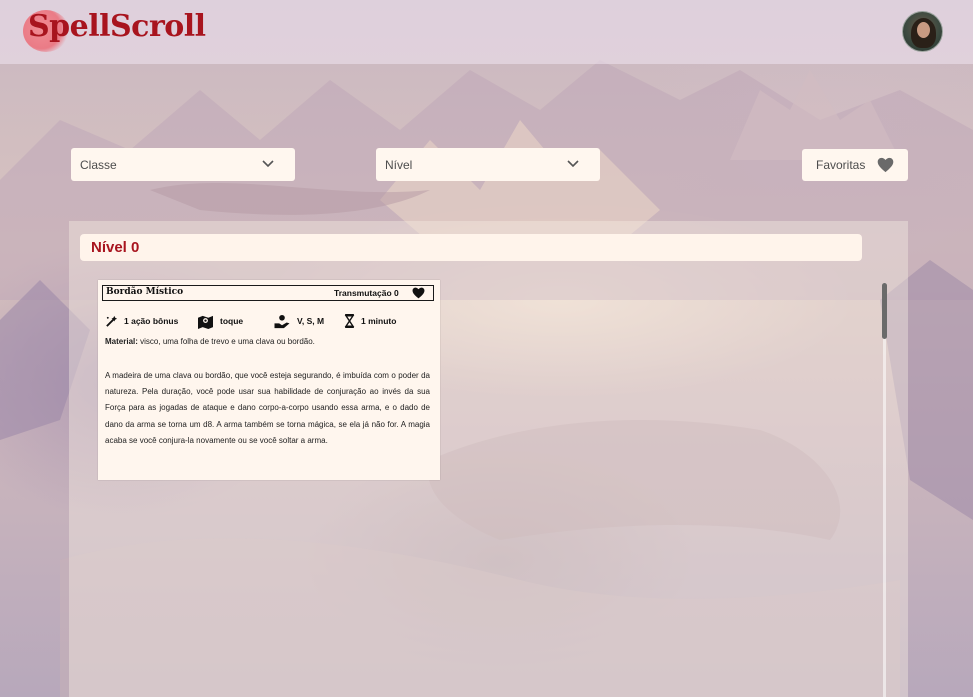  Describe the element at coordinates (311, 321) in the screenshot. I see `spell-components-text: V, S, M` at that location.